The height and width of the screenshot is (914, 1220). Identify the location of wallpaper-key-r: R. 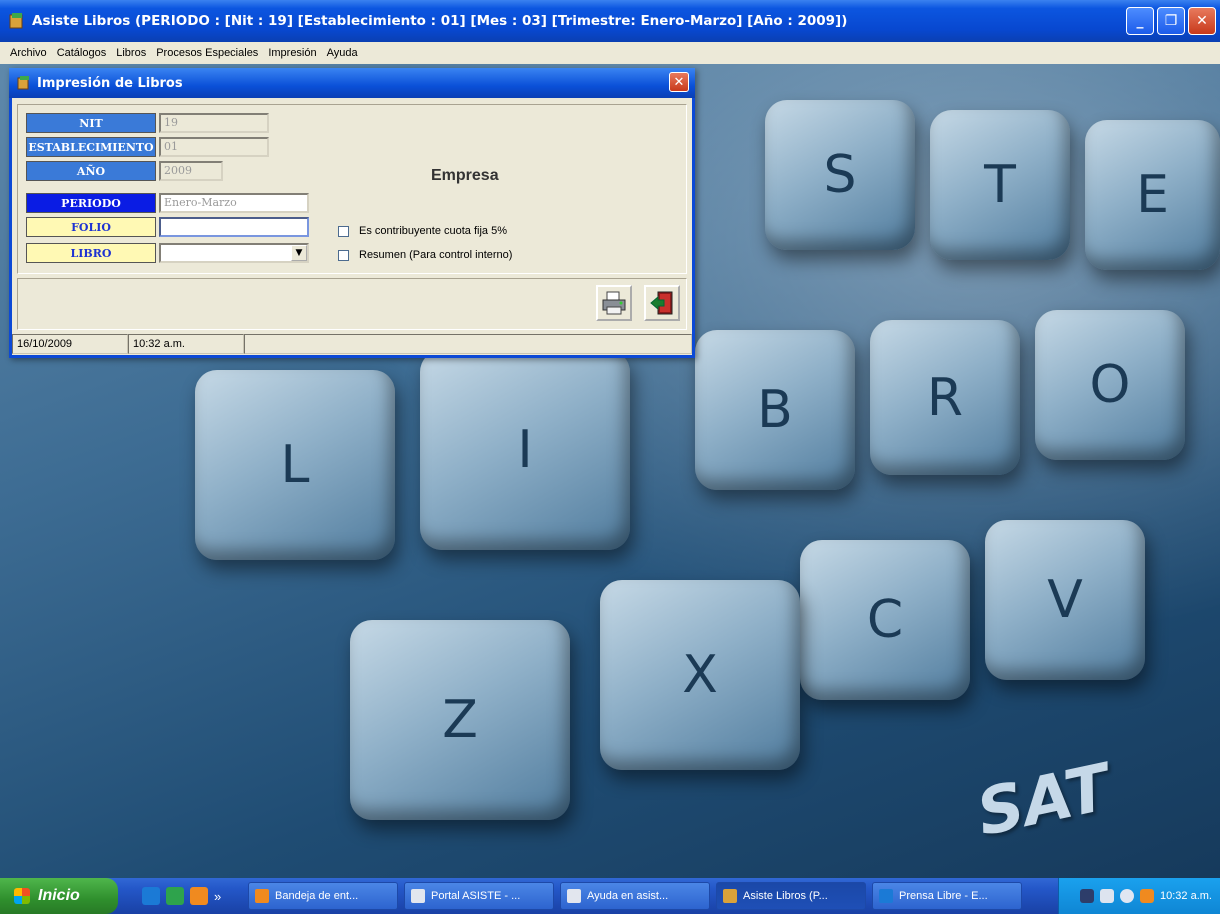
(945, 397).